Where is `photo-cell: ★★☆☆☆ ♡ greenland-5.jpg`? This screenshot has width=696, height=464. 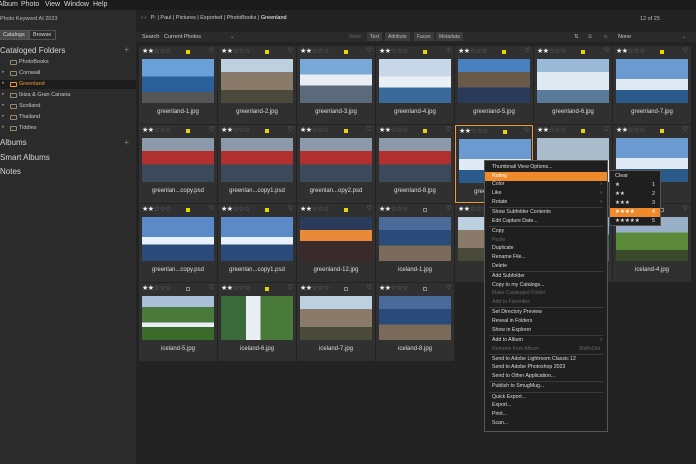 photo-cell: ★★☆☆☆ ♡ greenland-5.jpg is located at coordinates (494, 85).